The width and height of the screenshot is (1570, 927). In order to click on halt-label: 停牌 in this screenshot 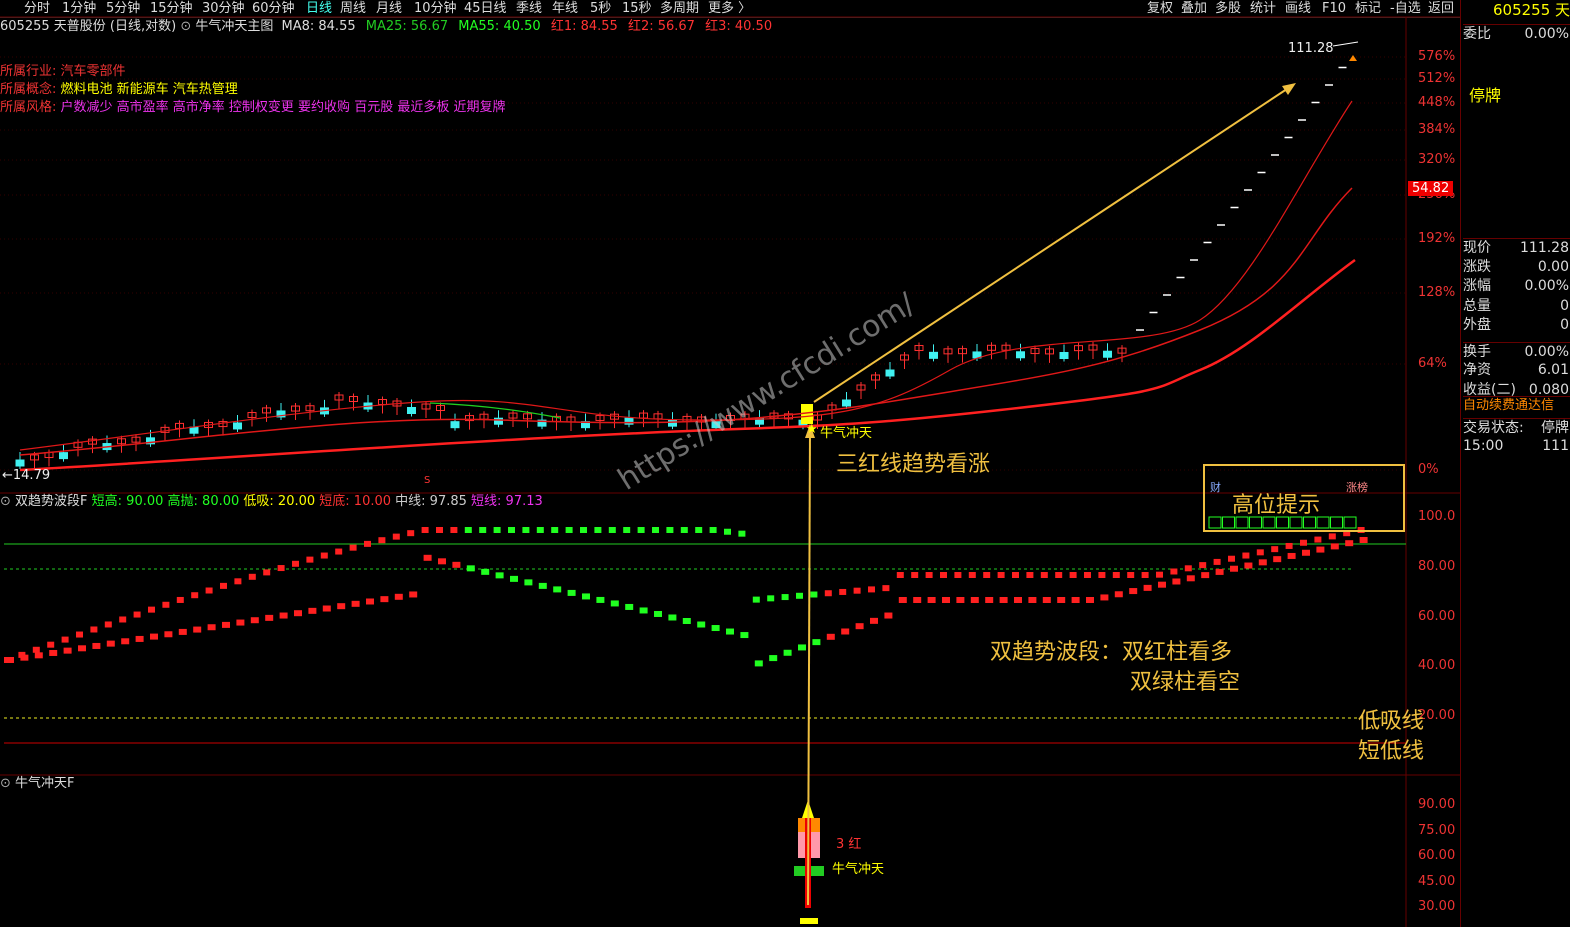, I will do `click(1485, 95)`.